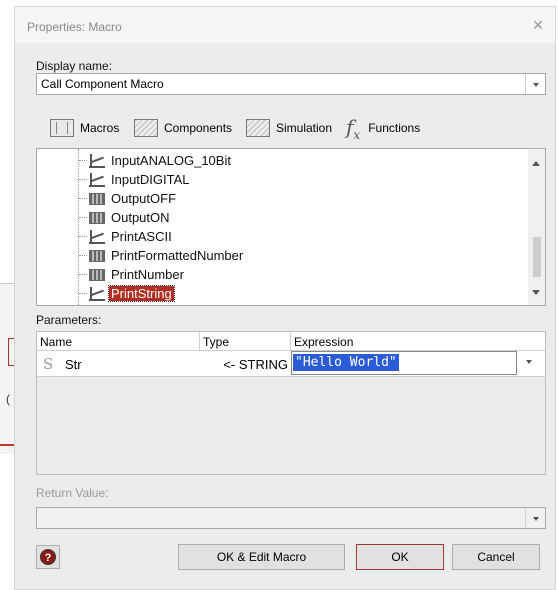 This screenshot has width=558, height=590. What do you see at coordinates (536, 292) in the screenshot?
I see `scroll-down-icon` at bounding box center [536, 292].